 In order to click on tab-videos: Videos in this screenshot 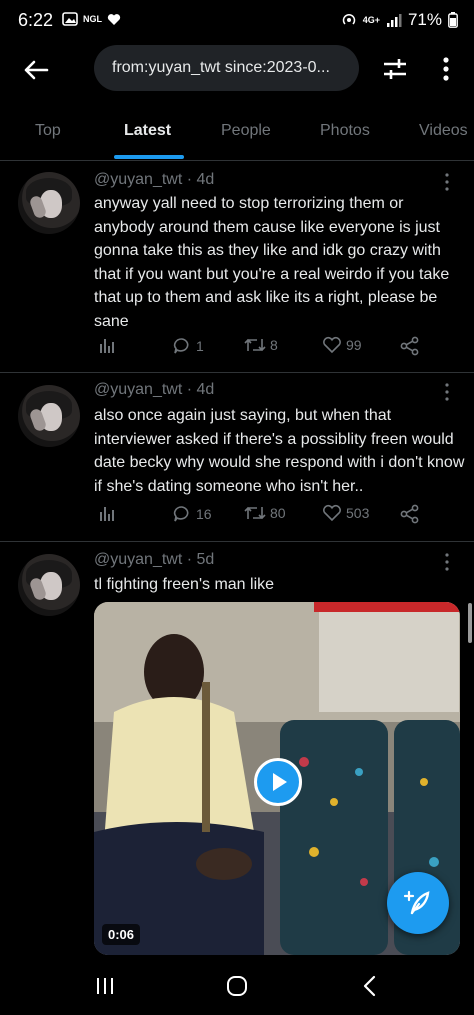, I will do `click(443, 131)`.